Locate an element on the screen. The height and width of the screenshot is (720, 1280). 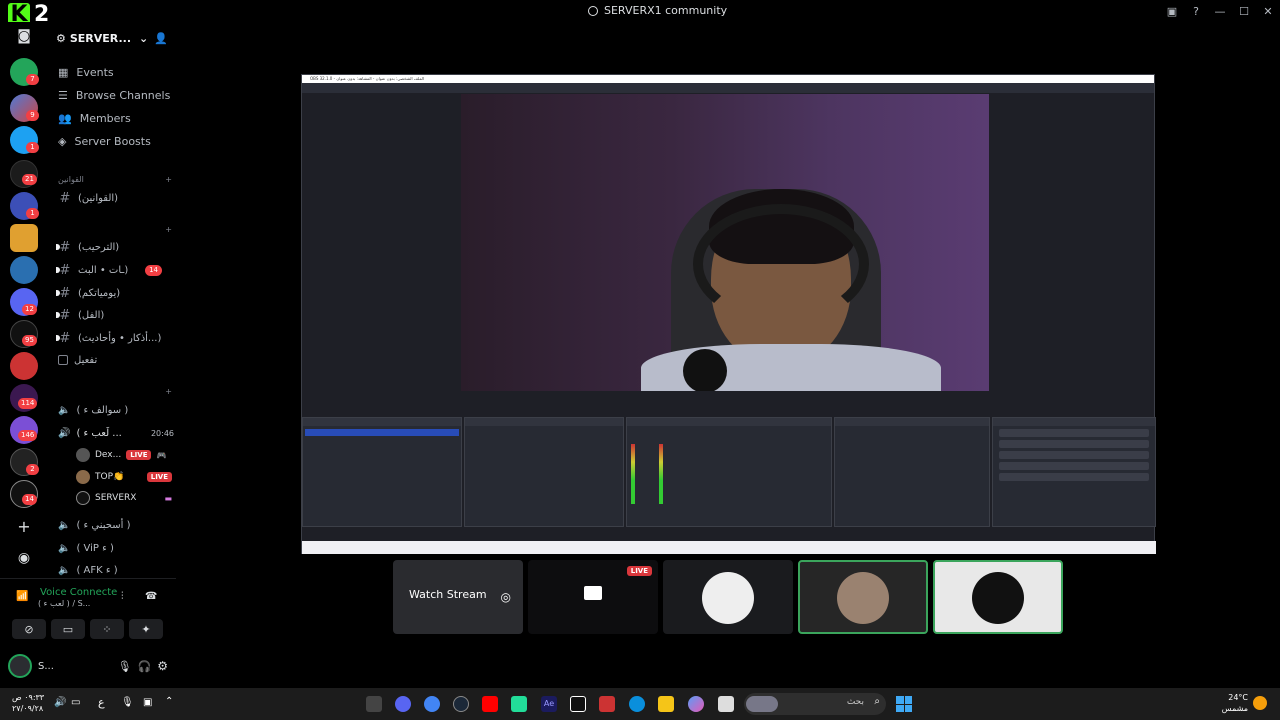
discover-icon: ◉ is located at coordinates (24, 558).